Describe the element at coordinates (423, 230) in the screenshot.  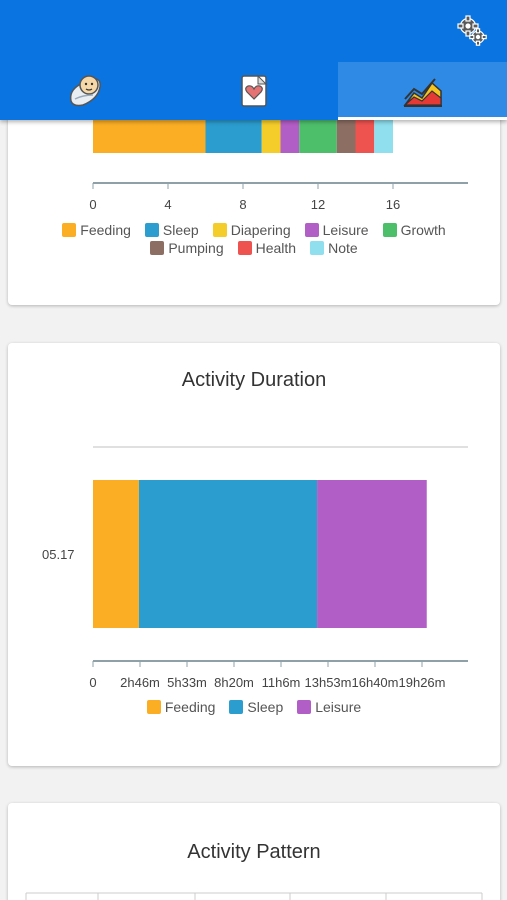
I see `legend-label: Growth` at that location.